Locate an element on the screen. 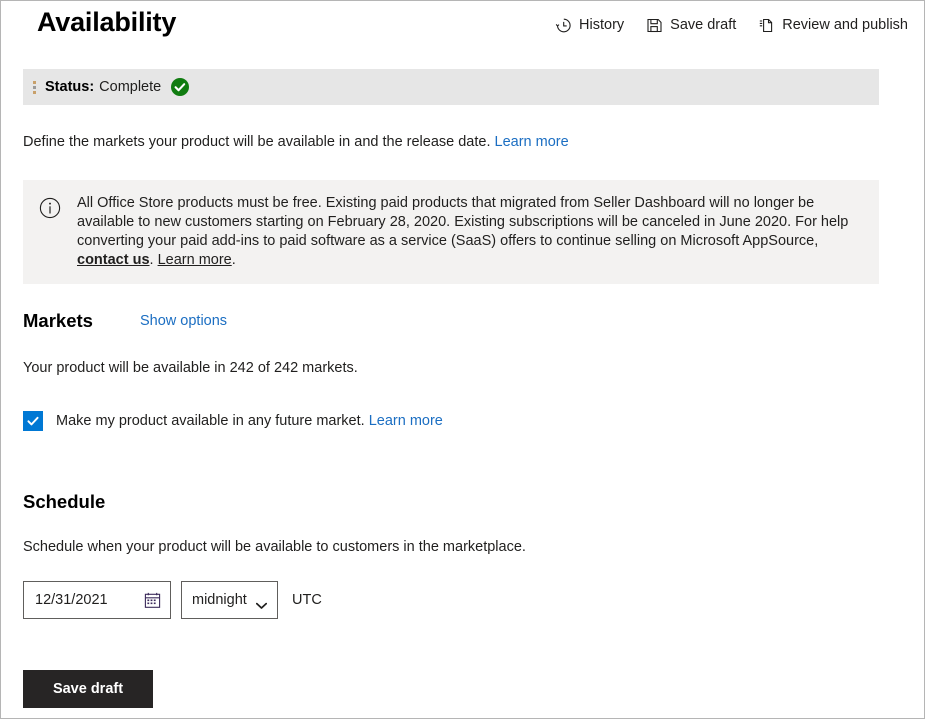 This screenshot has width=925, height=719. review-and-publish-button: Review and publish is located at coordinates (833, 25).